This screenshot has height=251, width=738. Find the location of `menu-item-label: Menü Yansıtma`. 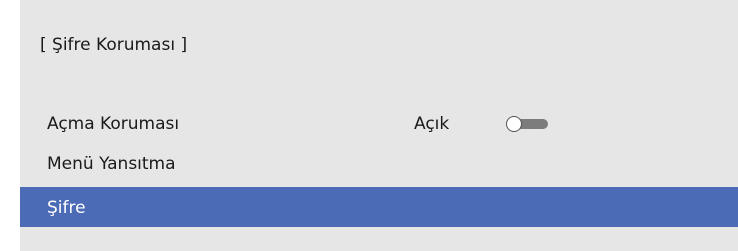

menu-item-label: Menü Yansıtma is located at coordinates (111, 164).